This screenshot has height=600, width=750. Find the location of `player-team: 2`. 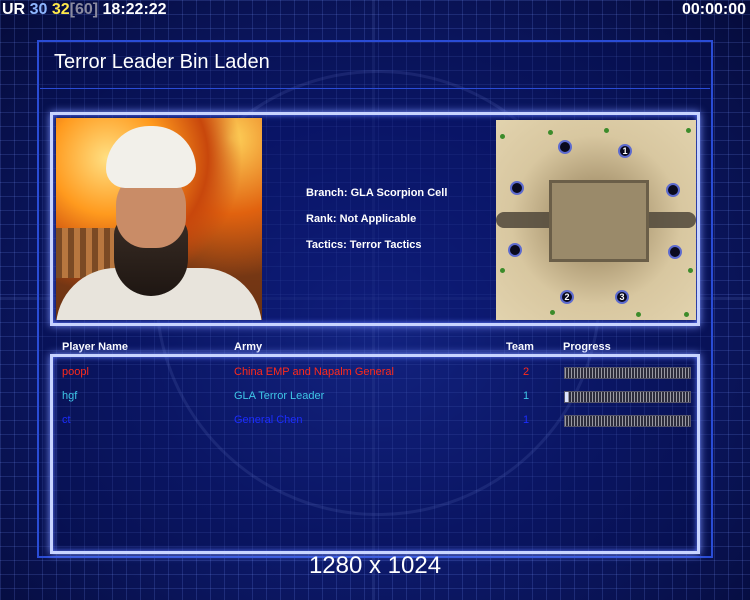

player-team: 2 is located at coordinates (526, 372).